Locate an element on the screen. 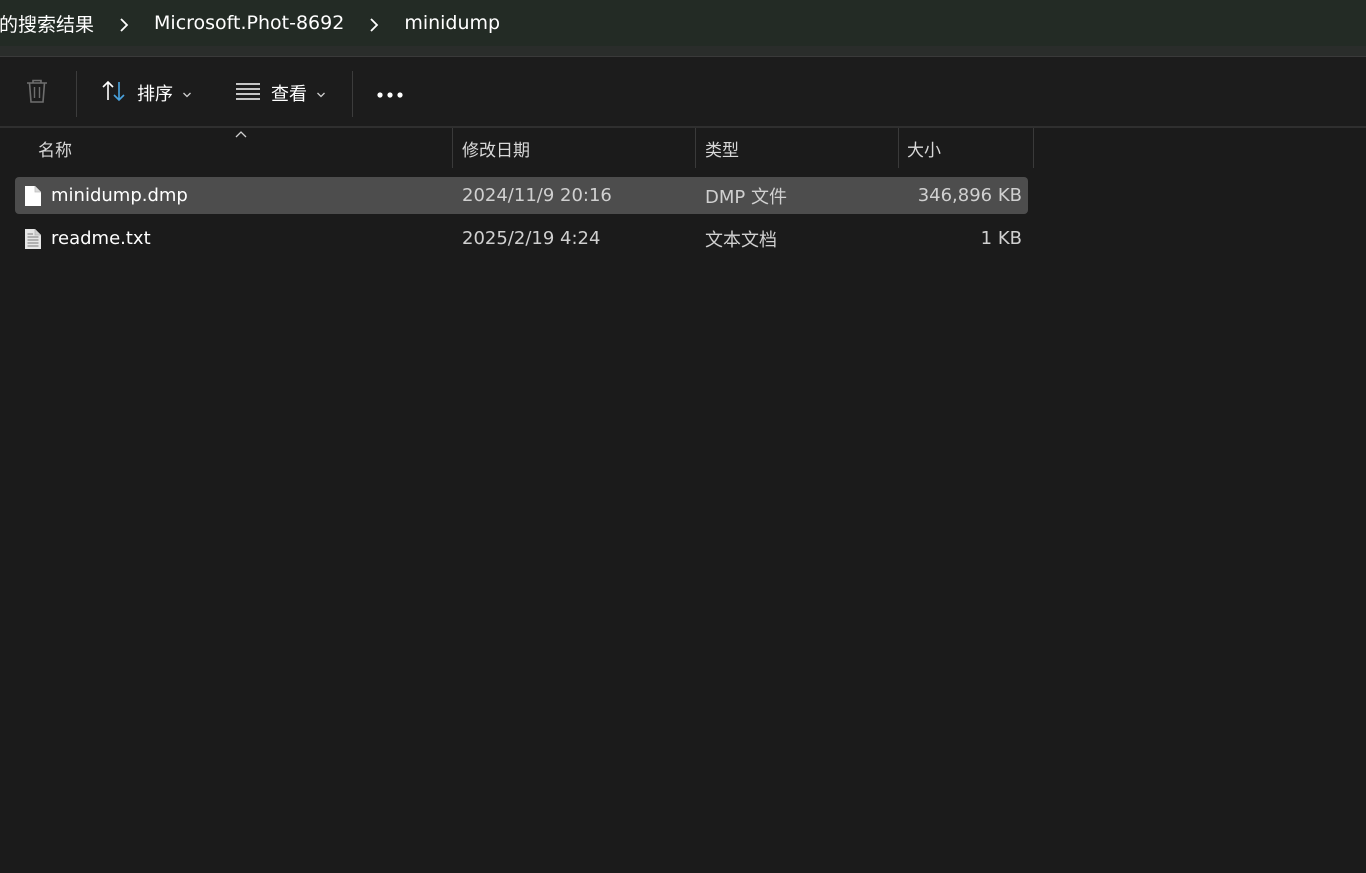  sort-label: 排序 is located at coordinates (155, 94).